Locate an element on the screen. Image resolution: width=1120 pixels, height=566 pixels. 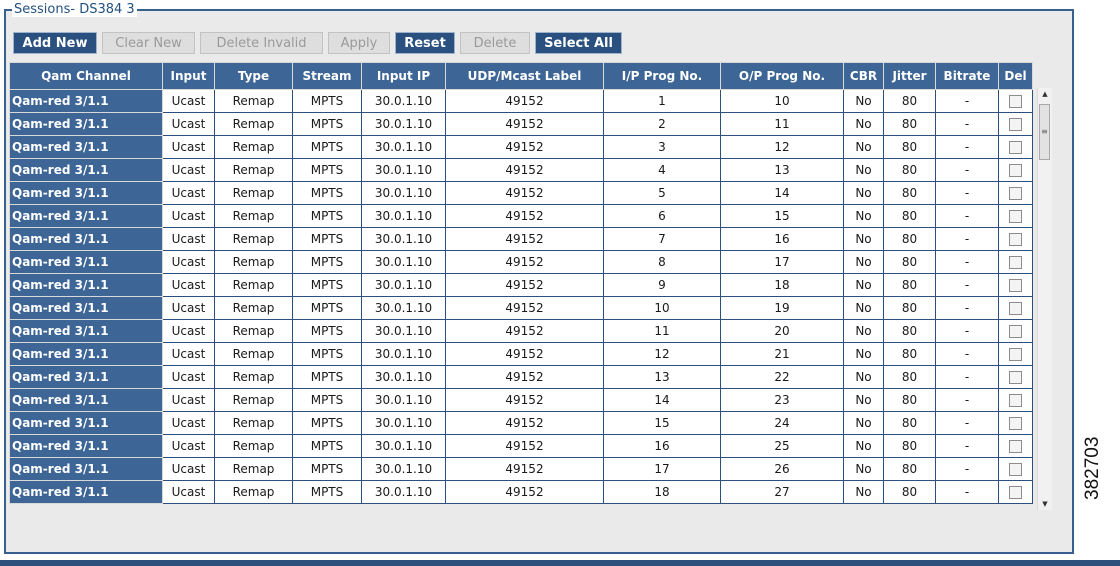
clear-new-button: Clear New is located at coordinates (148, 43).